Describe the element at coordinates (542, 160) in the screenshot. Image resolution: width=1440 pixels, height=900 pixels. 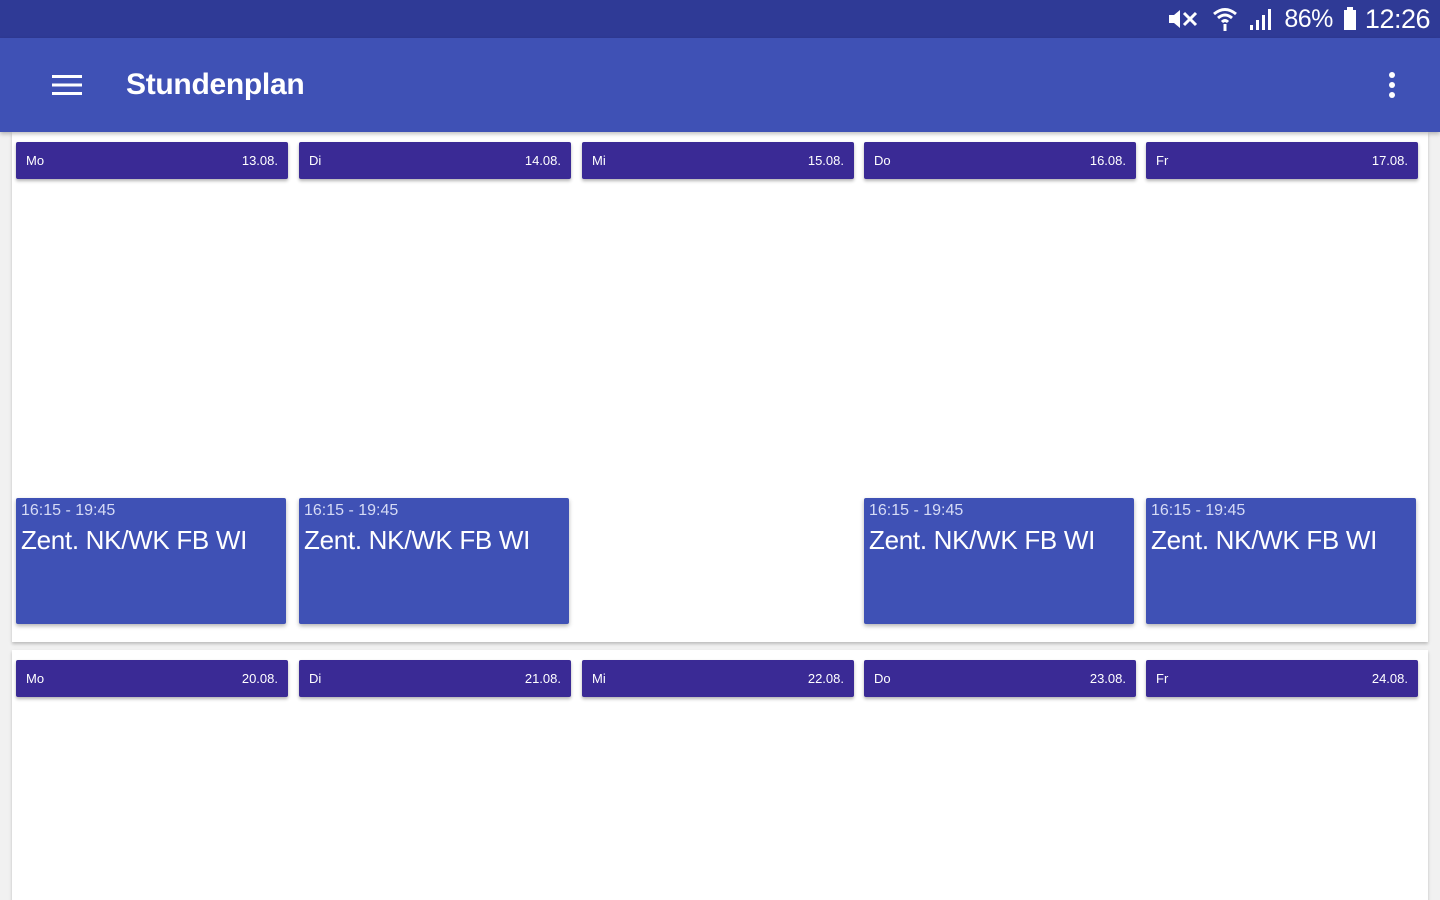
I see `day-date: 14.08.` at that location.